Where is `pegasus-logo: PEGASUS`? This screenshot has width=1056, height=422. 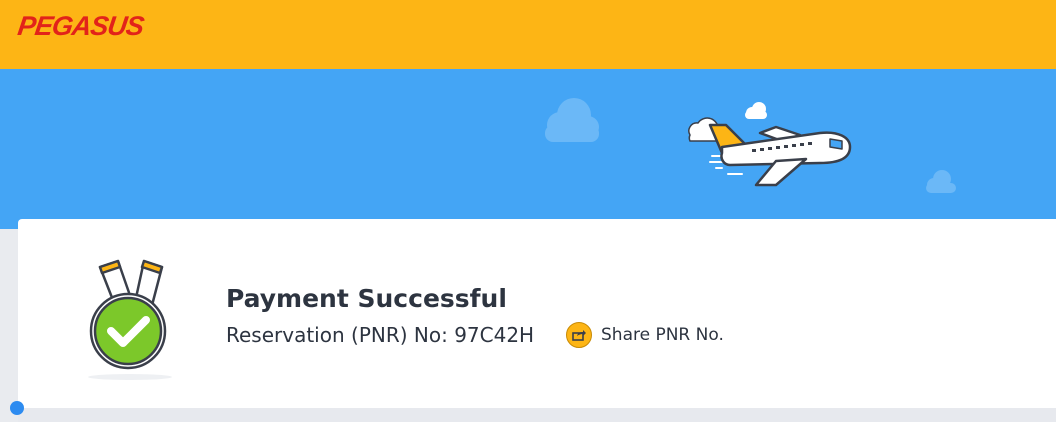 pegasus-logo: PEGASUS is located at coordinates (80, 26).